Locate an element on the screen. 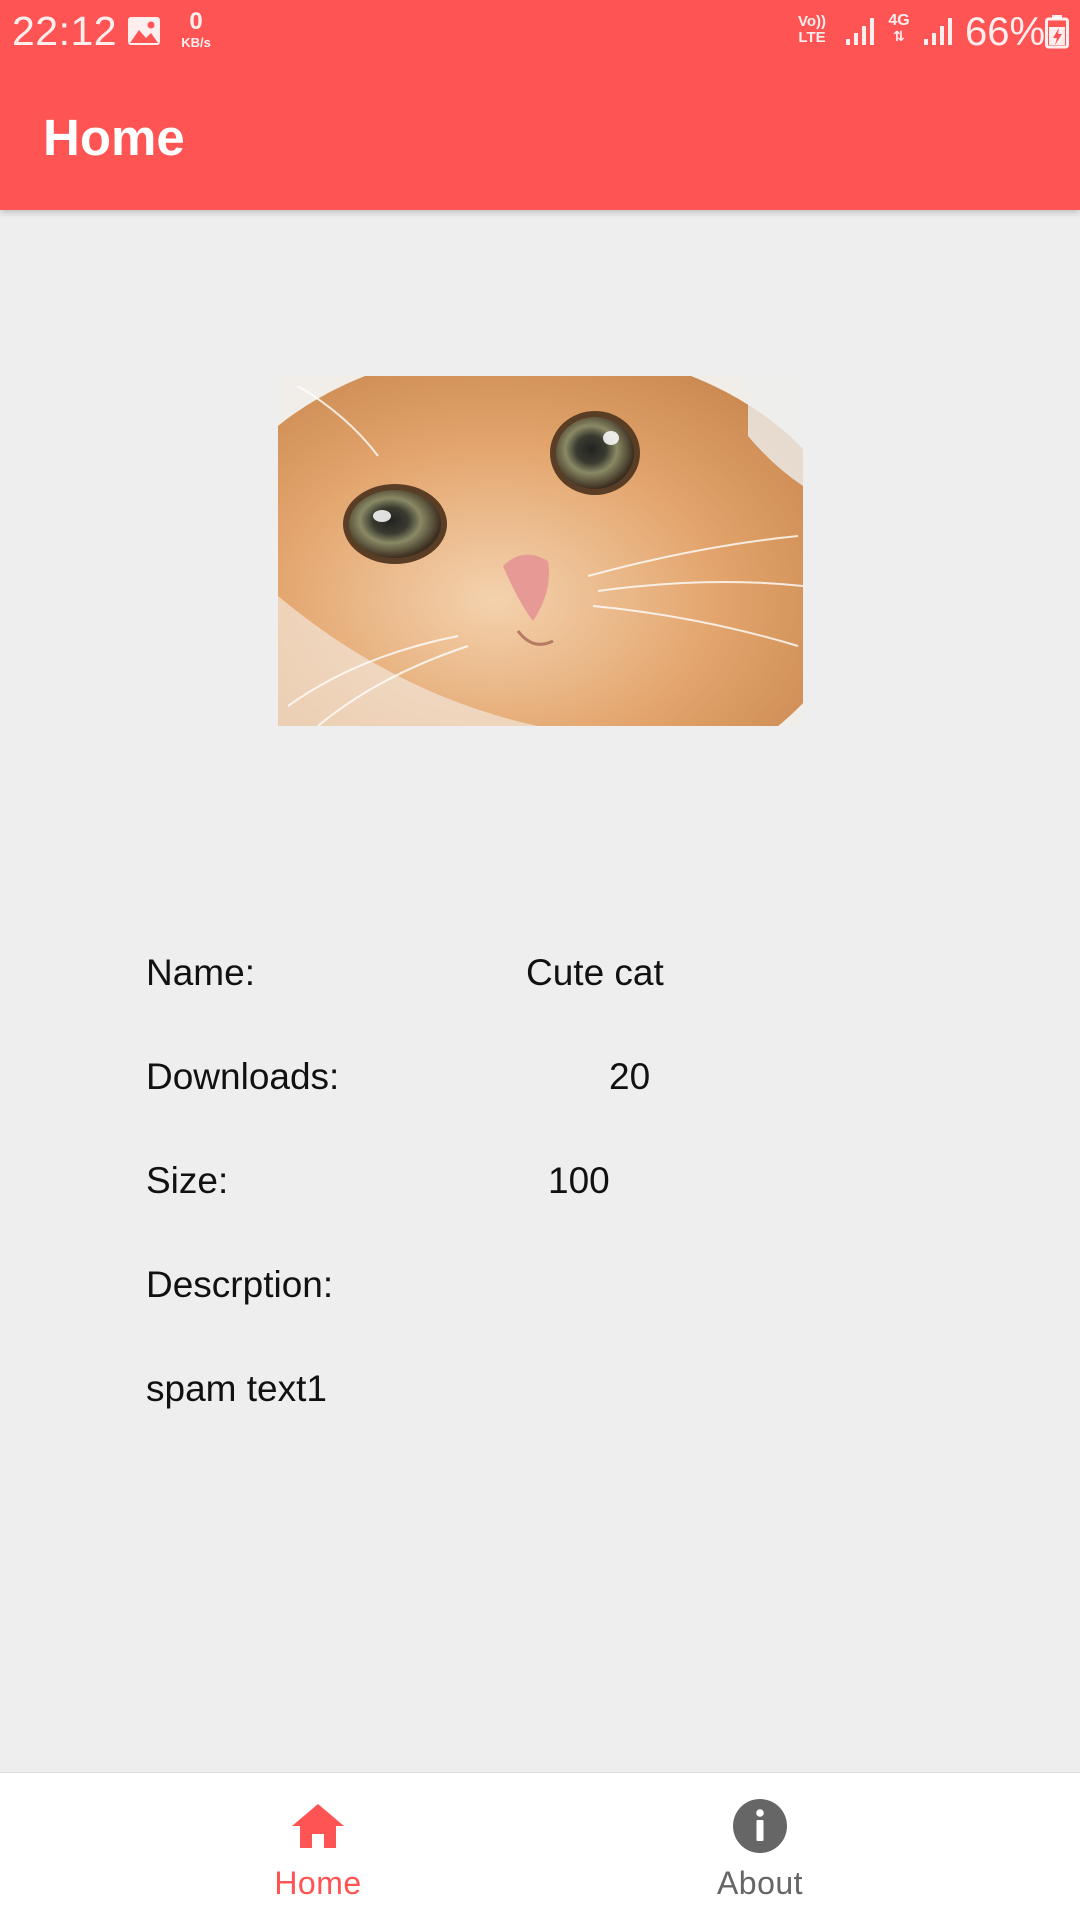  signal-icon is located at coordinates (860, 33).